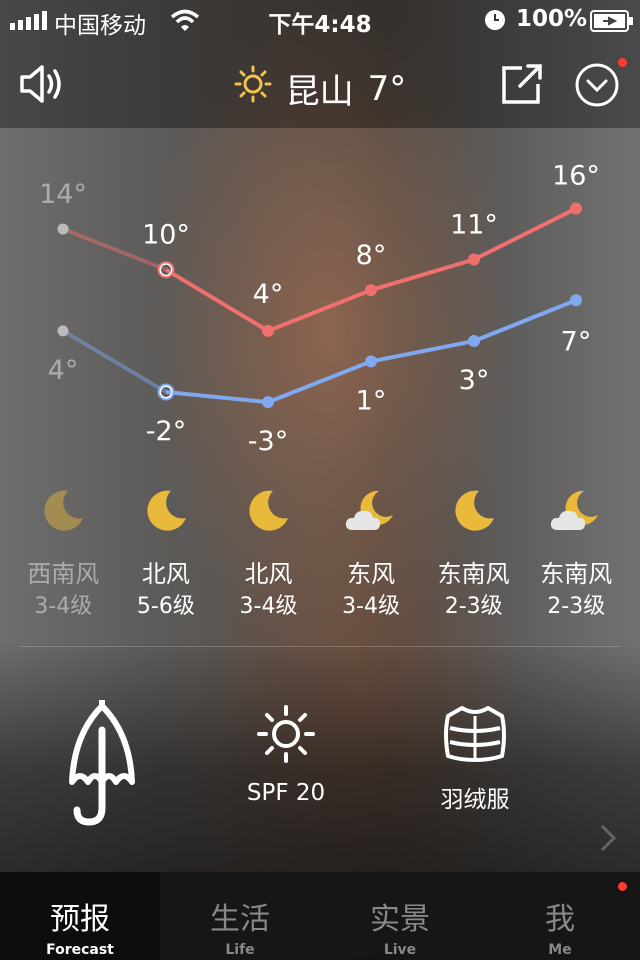 The image size is (640, 960). I want to click on forecast-day: 北风 5-6级, so click(166, 551).